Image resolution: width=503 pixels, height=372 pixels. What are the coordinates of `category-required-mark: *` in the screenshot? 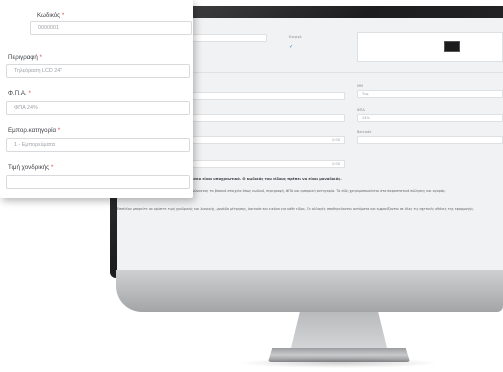 It's located at (59, 130).